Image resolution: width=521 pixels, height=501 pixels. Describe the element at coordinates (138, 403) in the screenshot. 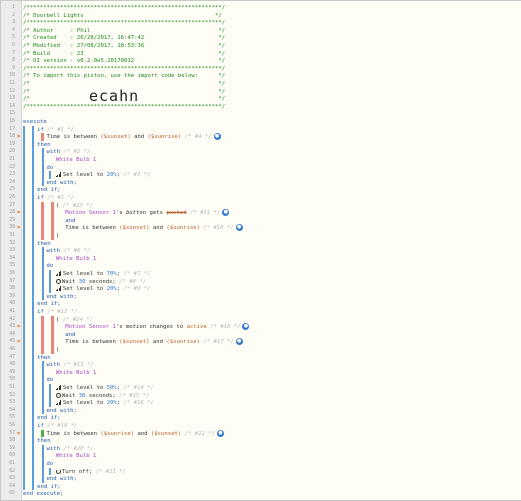

I see `code-token: /* #16 */` at that location.